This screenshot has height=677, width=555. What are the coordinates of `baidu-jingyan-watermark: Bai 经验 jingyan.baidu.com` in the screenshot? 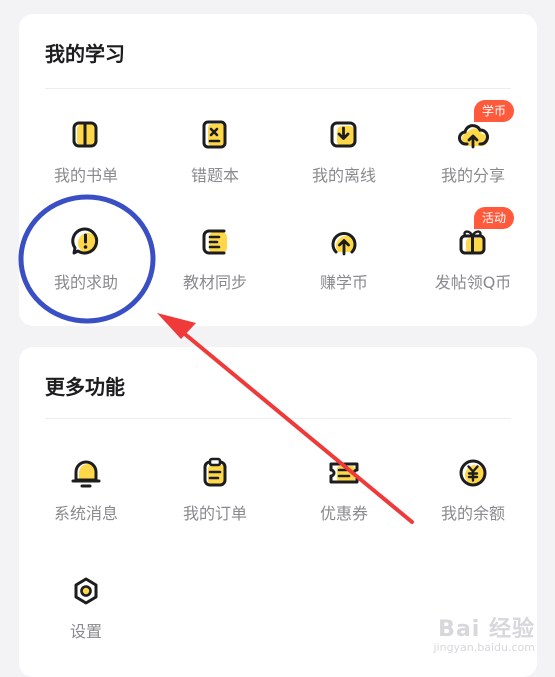 It's located at (484, 632).